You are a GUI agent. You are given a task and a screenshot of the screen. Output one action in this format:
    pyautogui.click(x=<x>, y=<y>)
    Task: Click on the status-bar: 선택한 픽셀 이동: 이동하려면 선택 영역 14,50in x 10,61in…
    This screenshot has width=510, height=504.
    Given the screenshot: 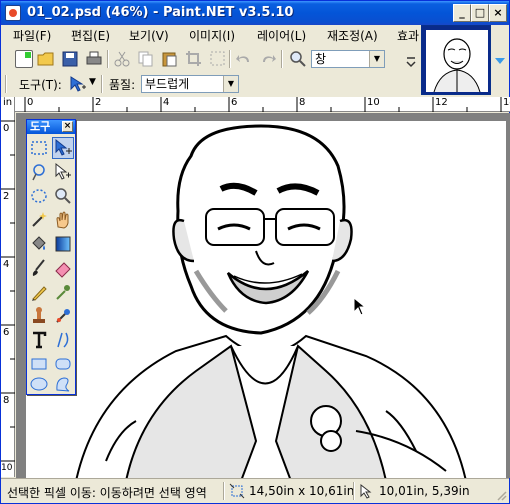 What is the action you would take?
    pyautogui.click(x=255, y=490)
    